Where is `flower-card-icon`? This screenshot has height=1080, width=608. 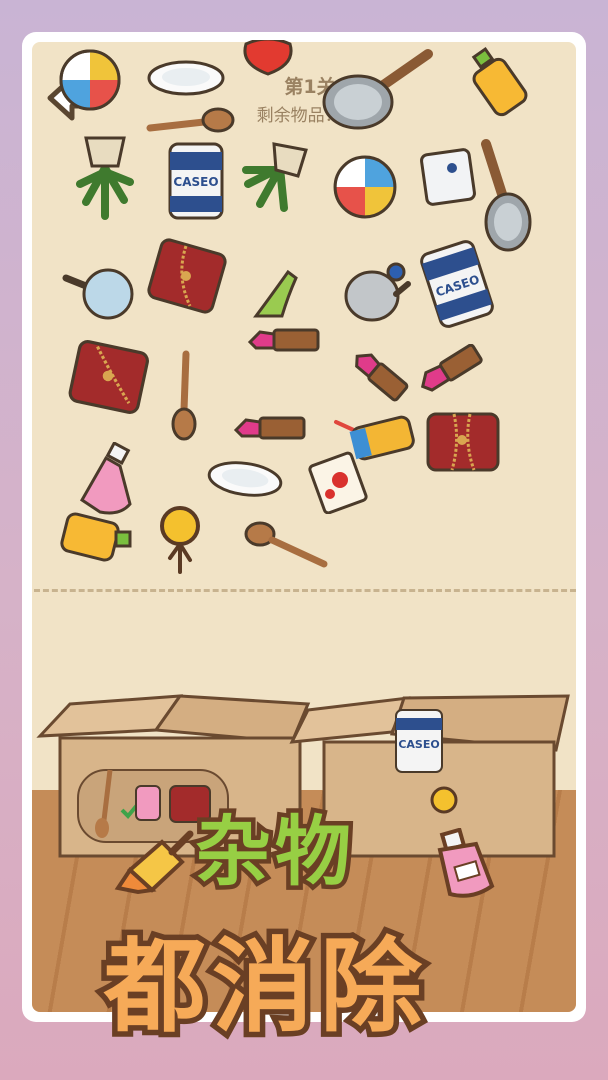
flower-card-icon is located at coordinates (338, 482).